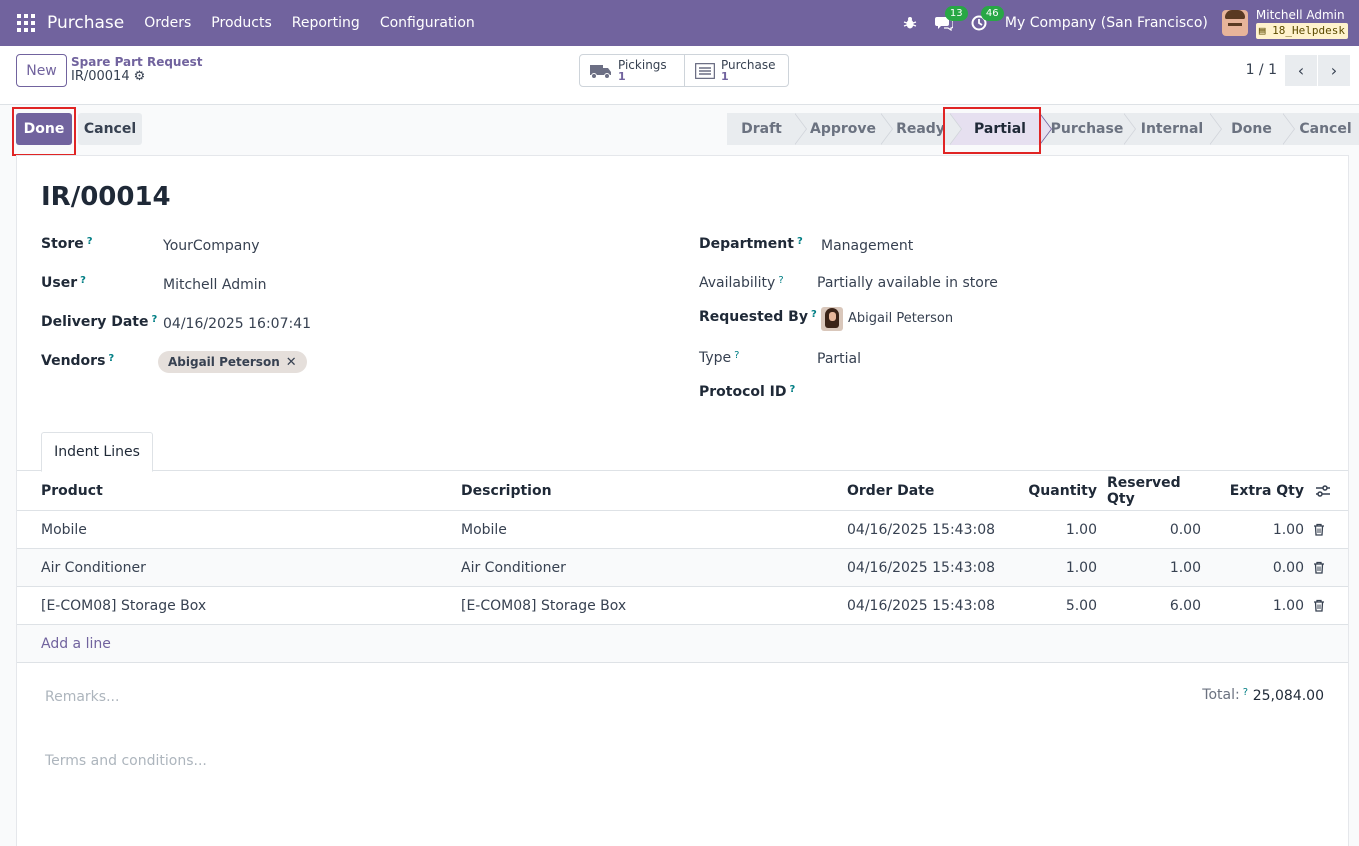 The height and width of the screenshot is (846, 1359). What do you see at coordinates (44, 131) in the screenshot?
I see `done-highlight-box` at bounding box center [44, 131].